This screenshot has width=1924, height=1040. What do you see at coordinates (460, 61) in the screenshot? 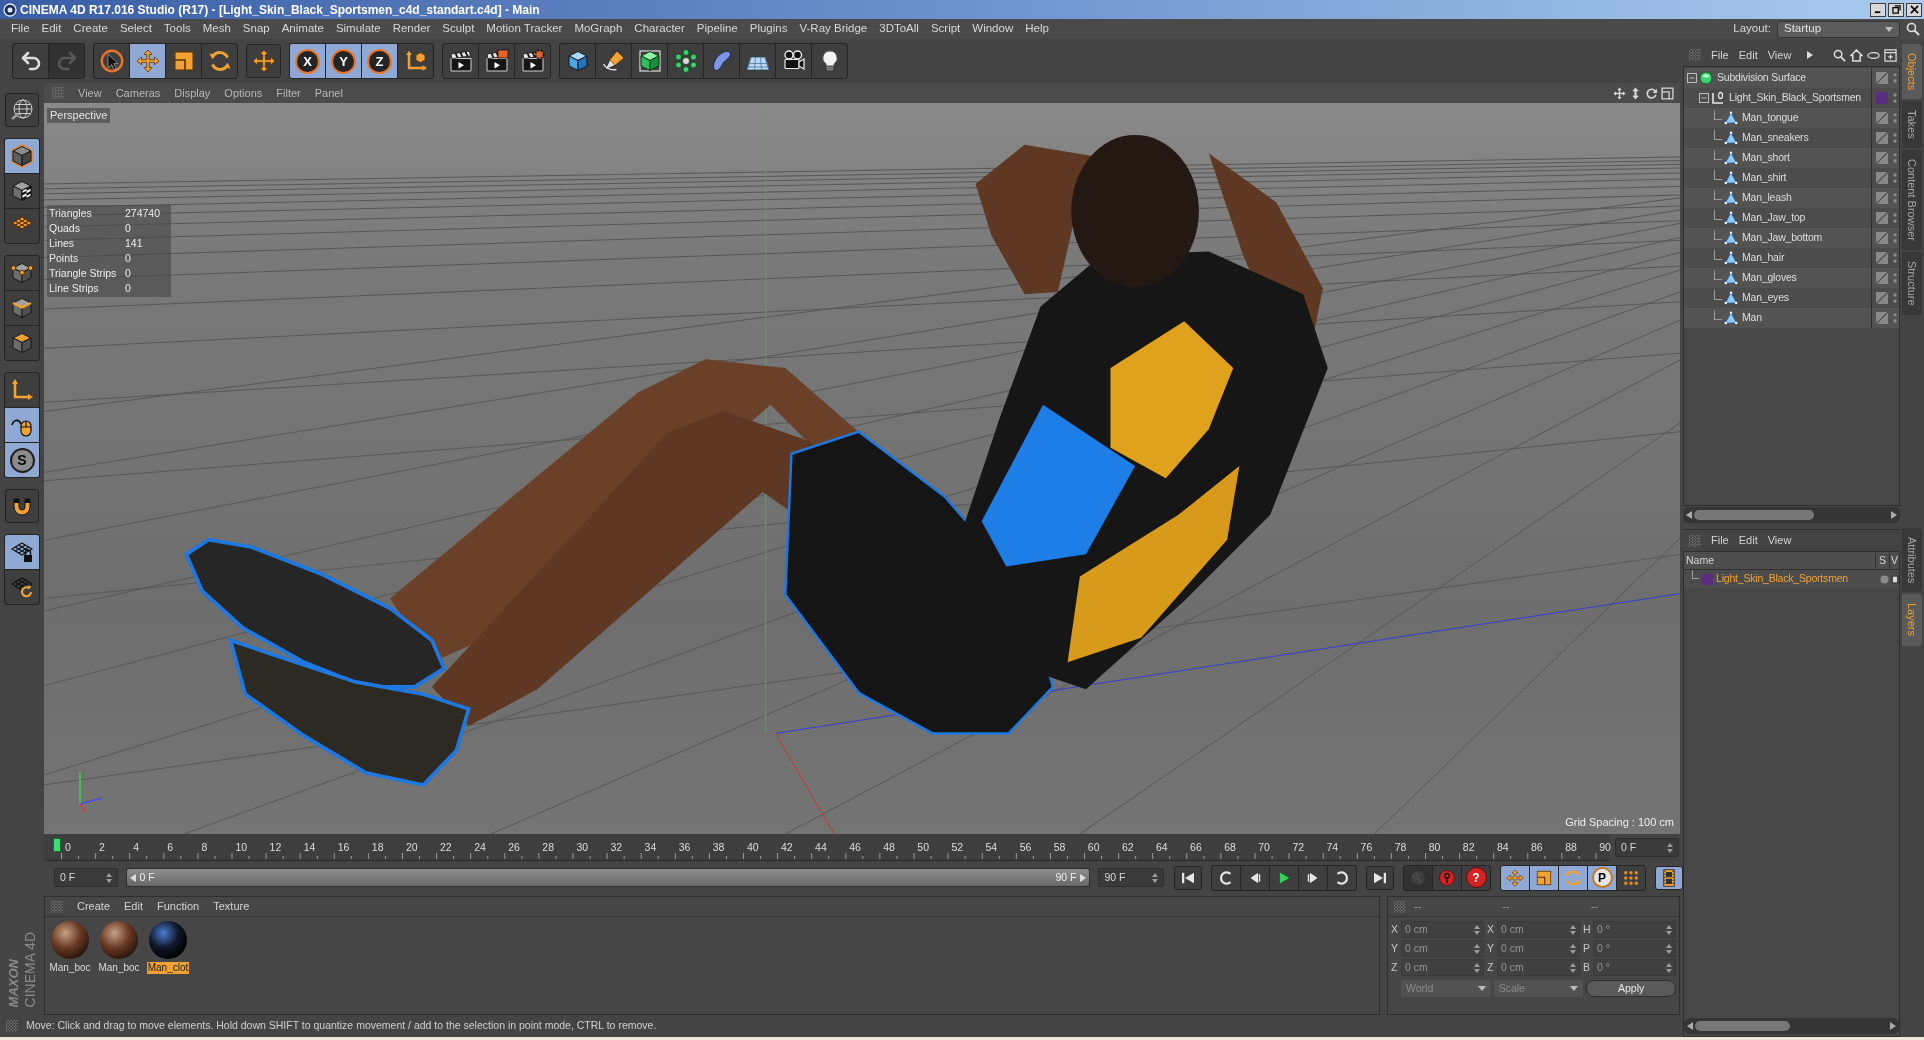
I see `render-view-button` at bounding box center [460, 61].